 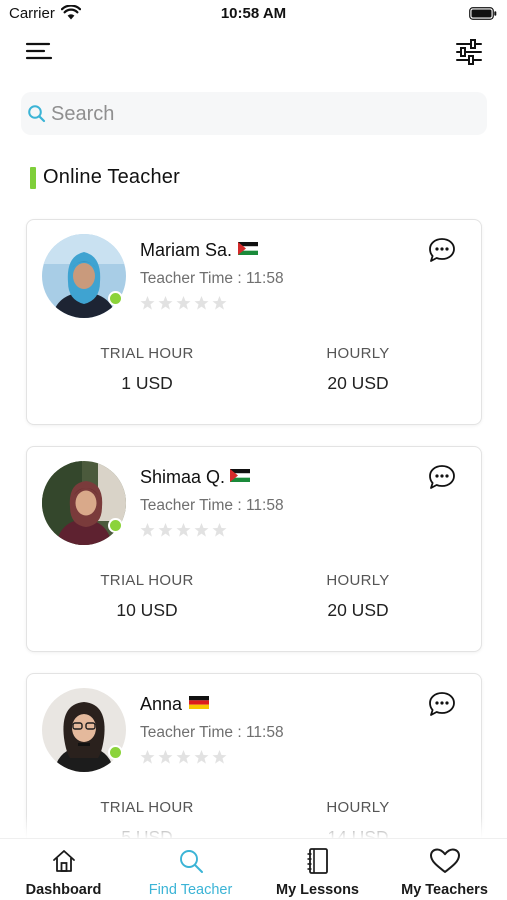 I want to click on tab-my-lessons: My Lessons, so click(x=317, y=869).